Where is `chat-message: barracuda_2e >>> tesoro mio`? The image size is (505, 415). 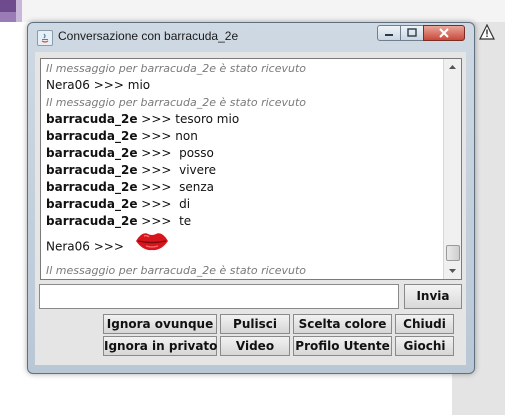
chat-message: barracuda_2e >>> tesoro mio is located at coordinates (243, 119).